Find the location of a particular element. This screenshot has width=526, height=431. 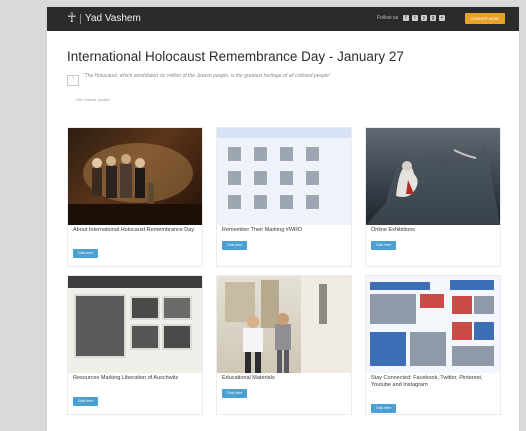

youtube-icon: y is located at coordinates (424, 18).